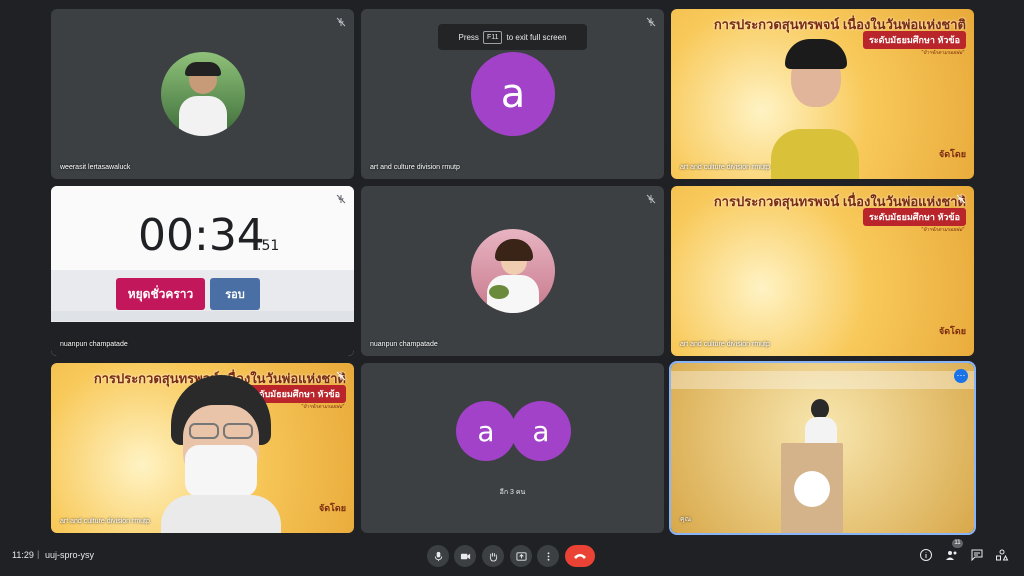 The image size is (1024, 576). I want to click on meeting-code: uuj-spro-ysy, so click(70, 555).